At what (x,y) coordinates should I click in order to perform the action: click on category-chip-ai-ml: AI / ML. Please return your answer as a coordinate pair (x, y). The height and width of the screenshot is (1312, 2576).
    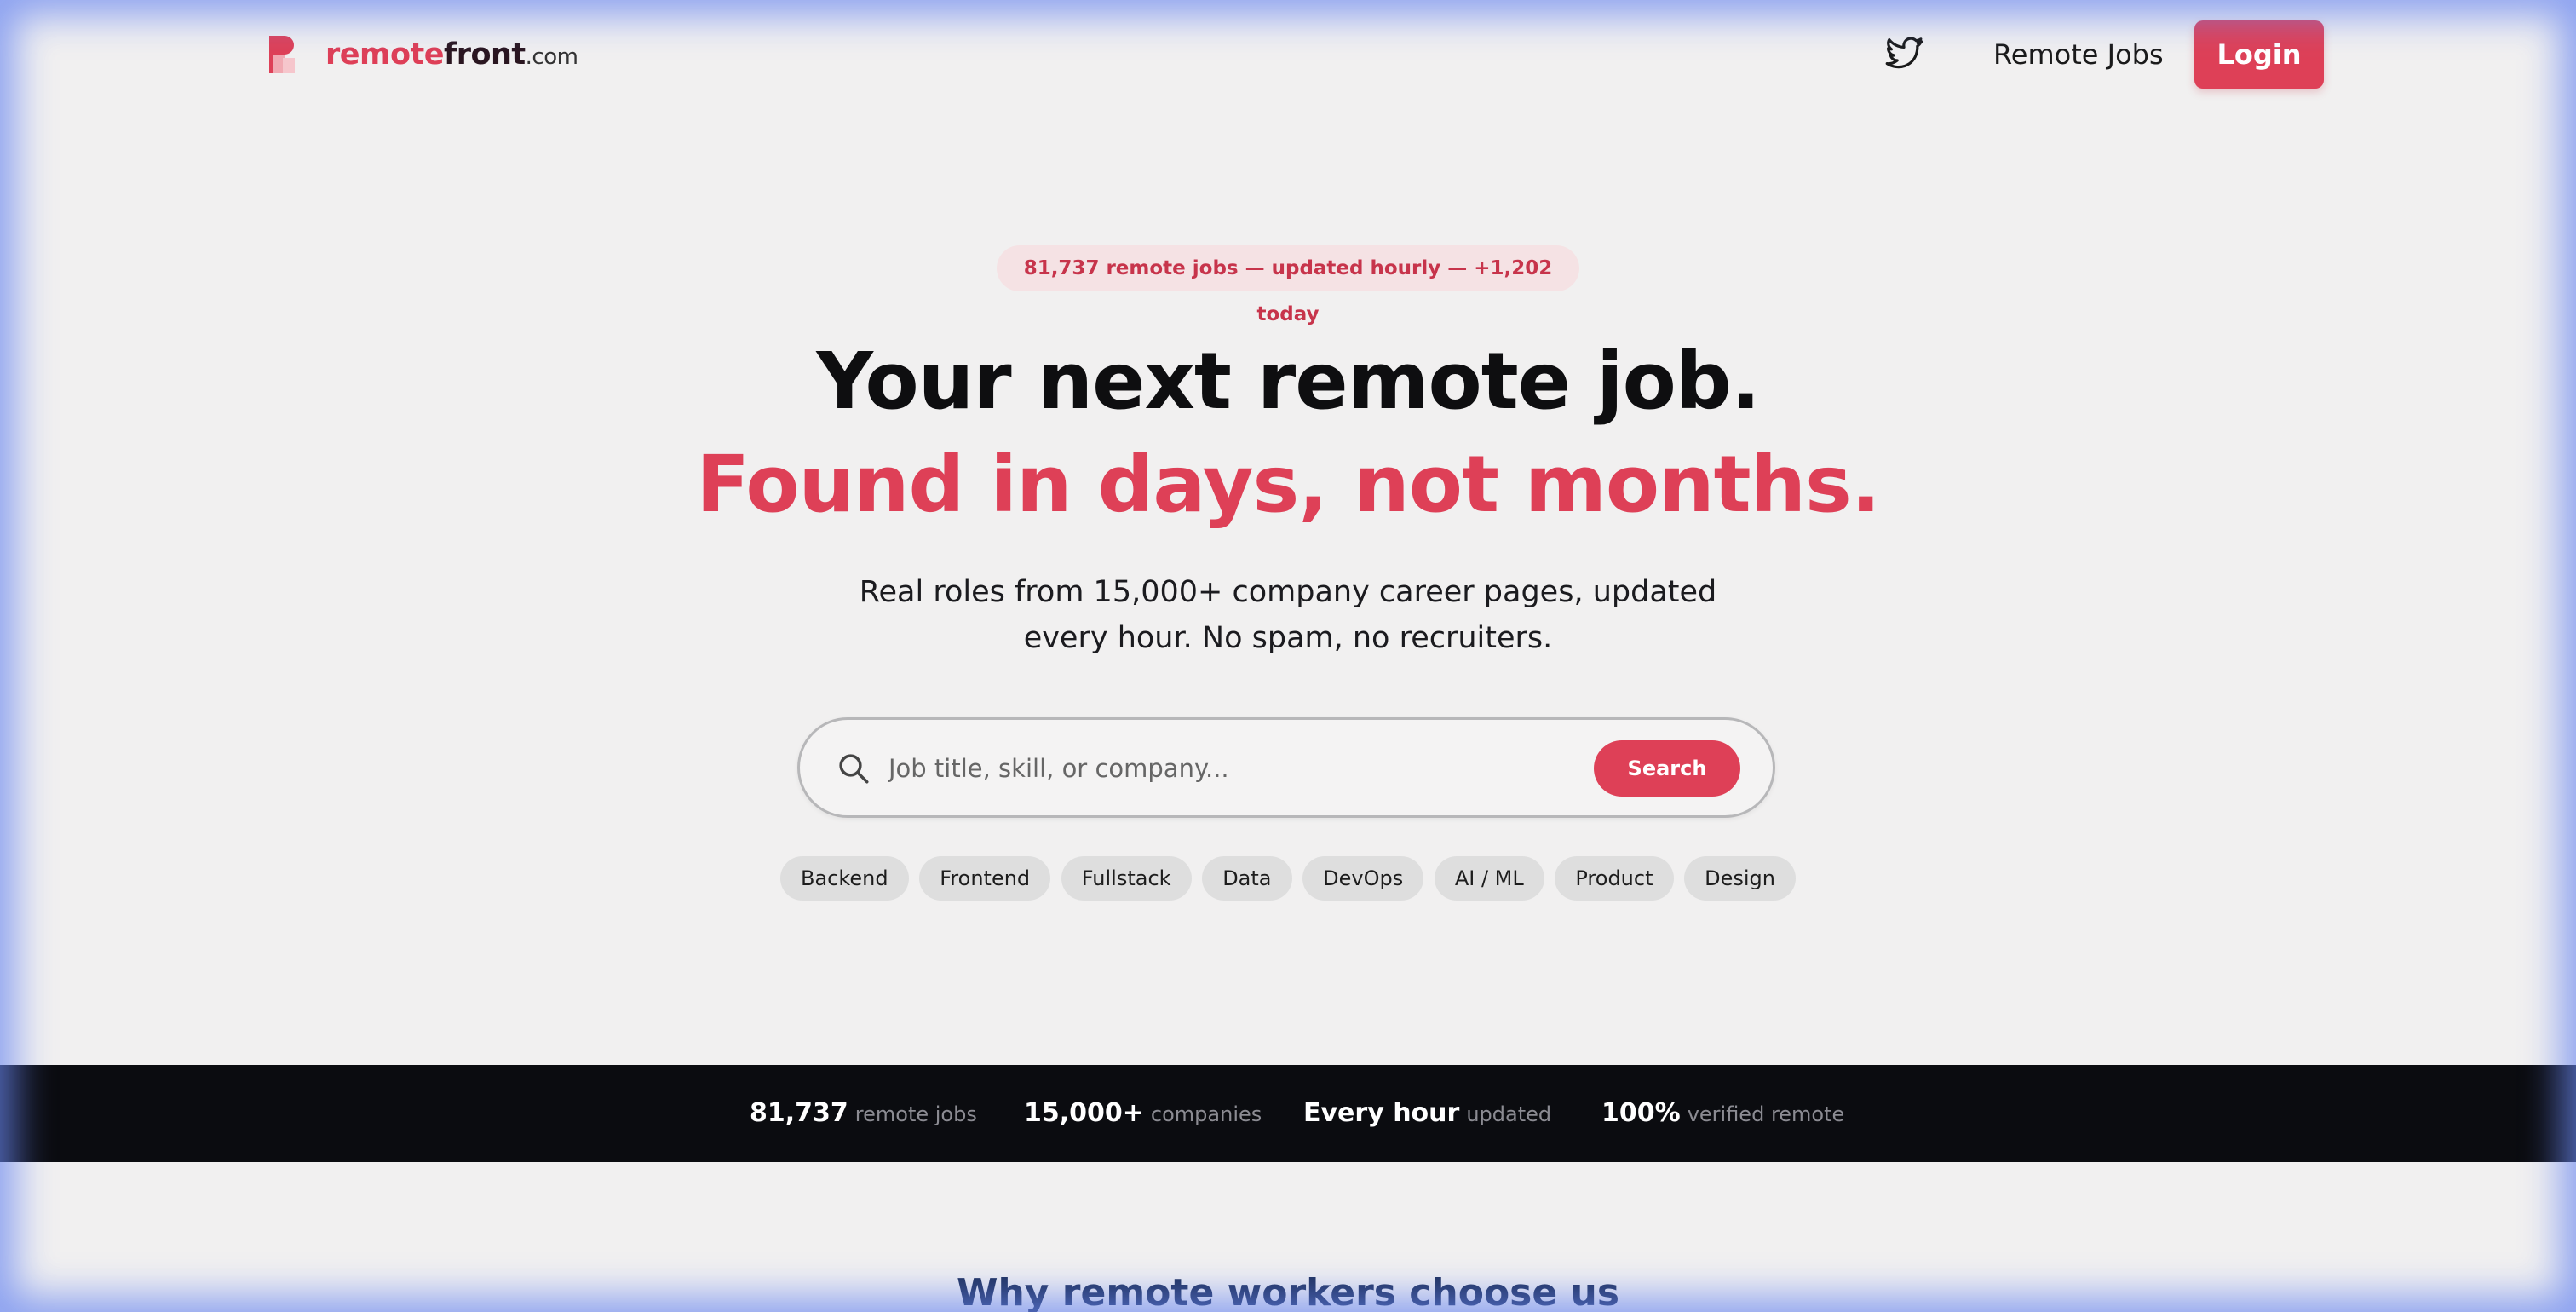
    Looking at the image, I should click on (1489, 879).